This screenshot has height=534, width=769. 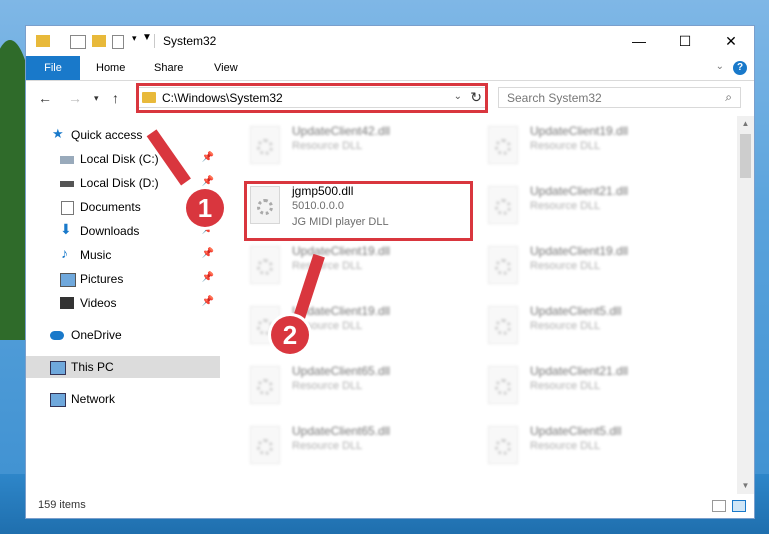 What do you see at coordinates (190, 41) in the screenshot?
I see `window-title: System32` at bounding box center [190, 41].